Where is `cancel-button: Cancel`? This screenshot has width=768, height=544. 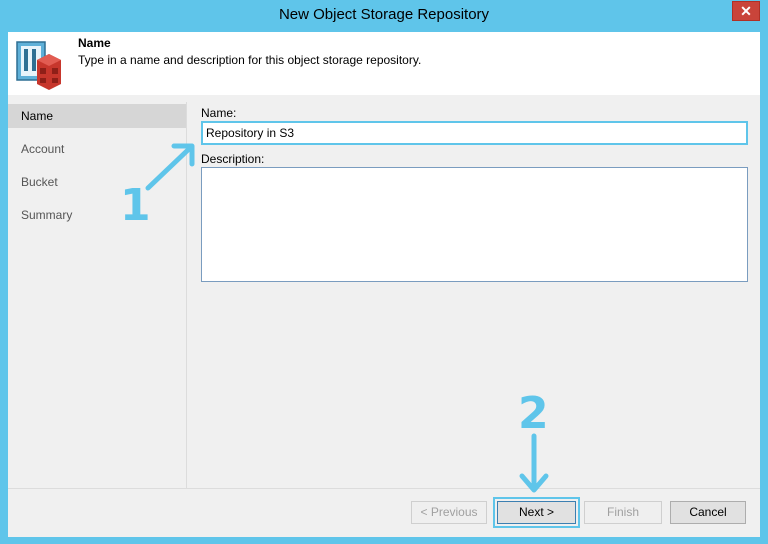
cancel-button: Cancel is located at coordinates (708, 512).